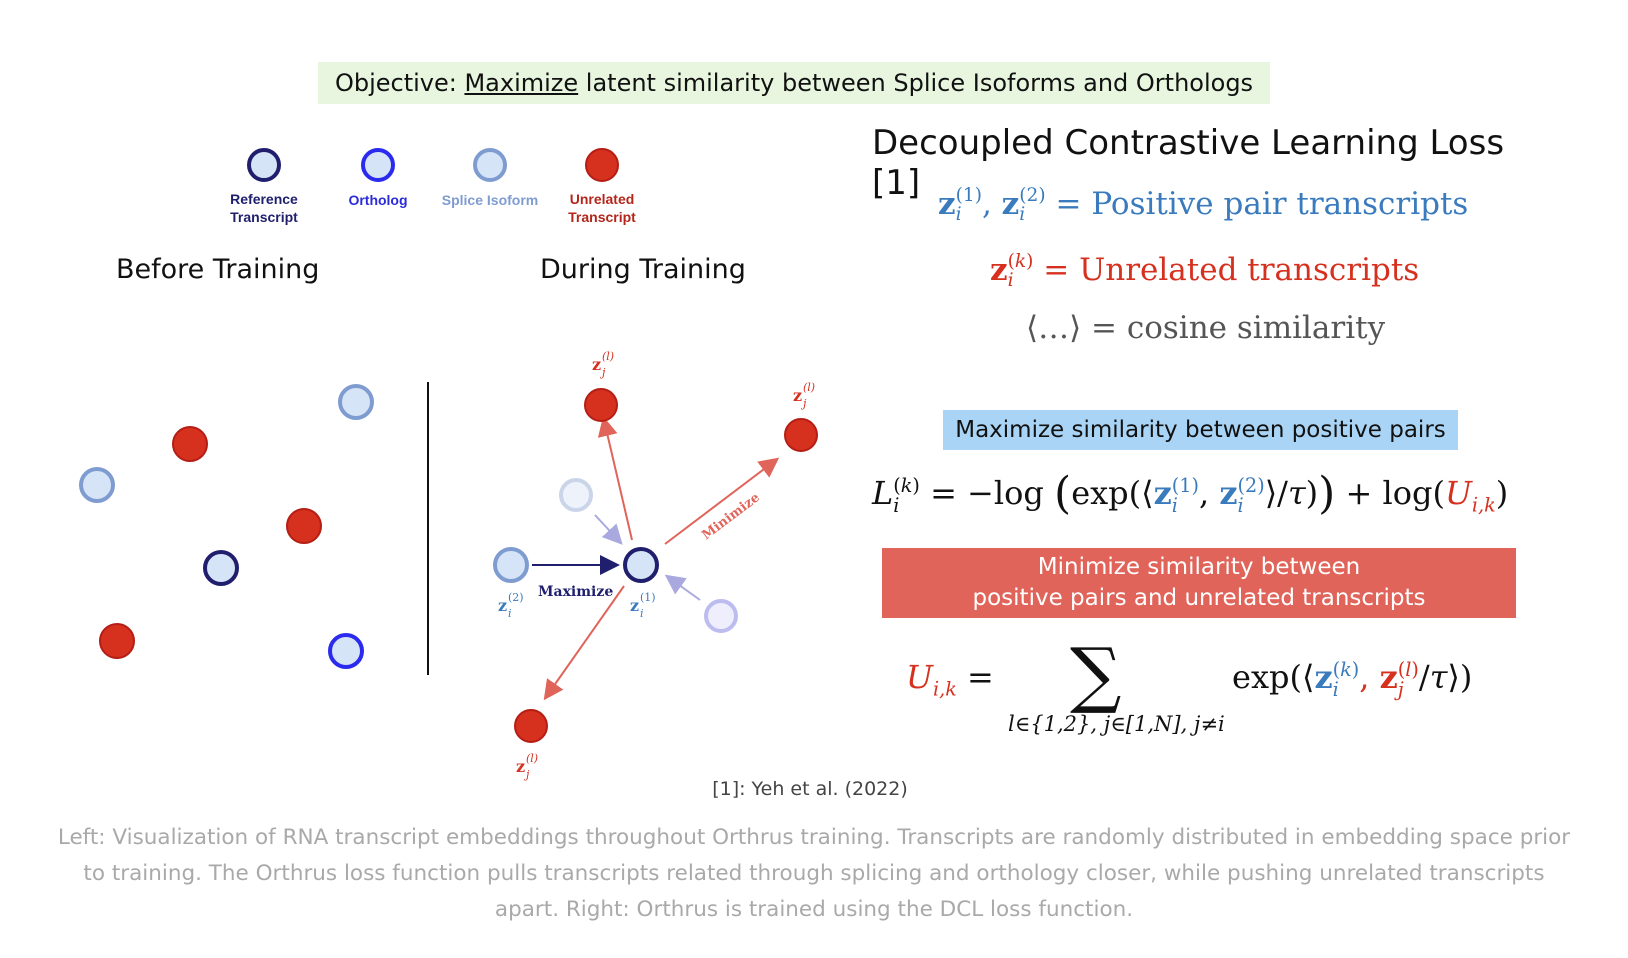 Image resolution: width=1628 pixels, height=958 pixels. Describe the element at coordinates (730, 516) in the screenshot. I see `minimize-label: Minimize` at that location.